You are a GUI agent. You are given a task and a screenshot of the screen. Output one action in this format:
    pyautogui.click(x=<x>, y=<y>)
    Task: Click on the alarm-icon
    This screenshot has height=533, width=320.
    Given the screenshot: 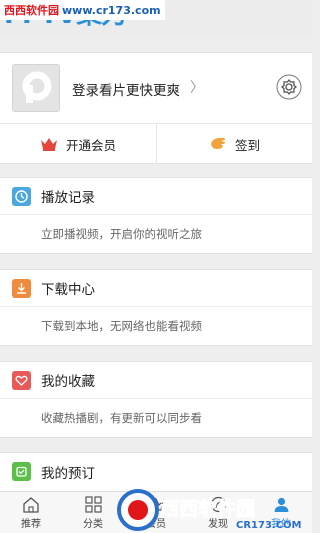 What is the action you would take?
    pyautogui.click(x=21, y=471)
    